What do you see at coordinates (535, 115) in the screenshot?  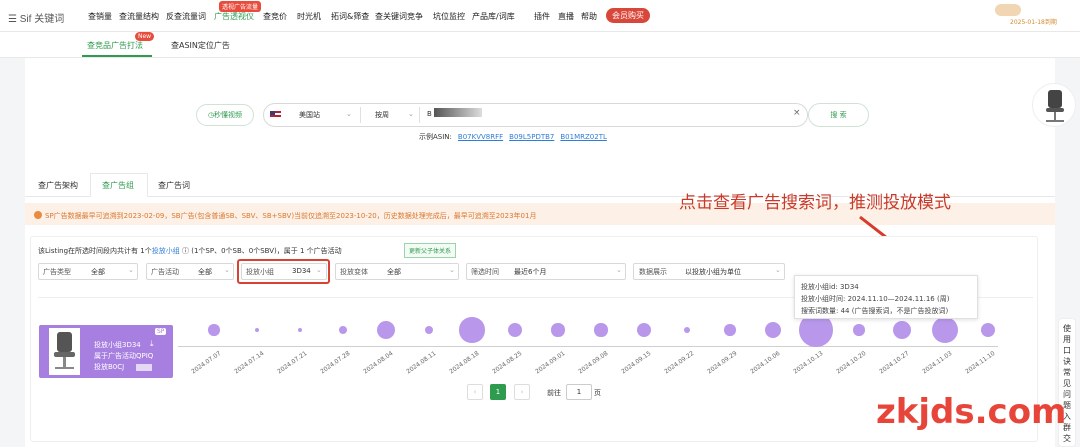 I see `search-box` at bounding box center [535, 115].